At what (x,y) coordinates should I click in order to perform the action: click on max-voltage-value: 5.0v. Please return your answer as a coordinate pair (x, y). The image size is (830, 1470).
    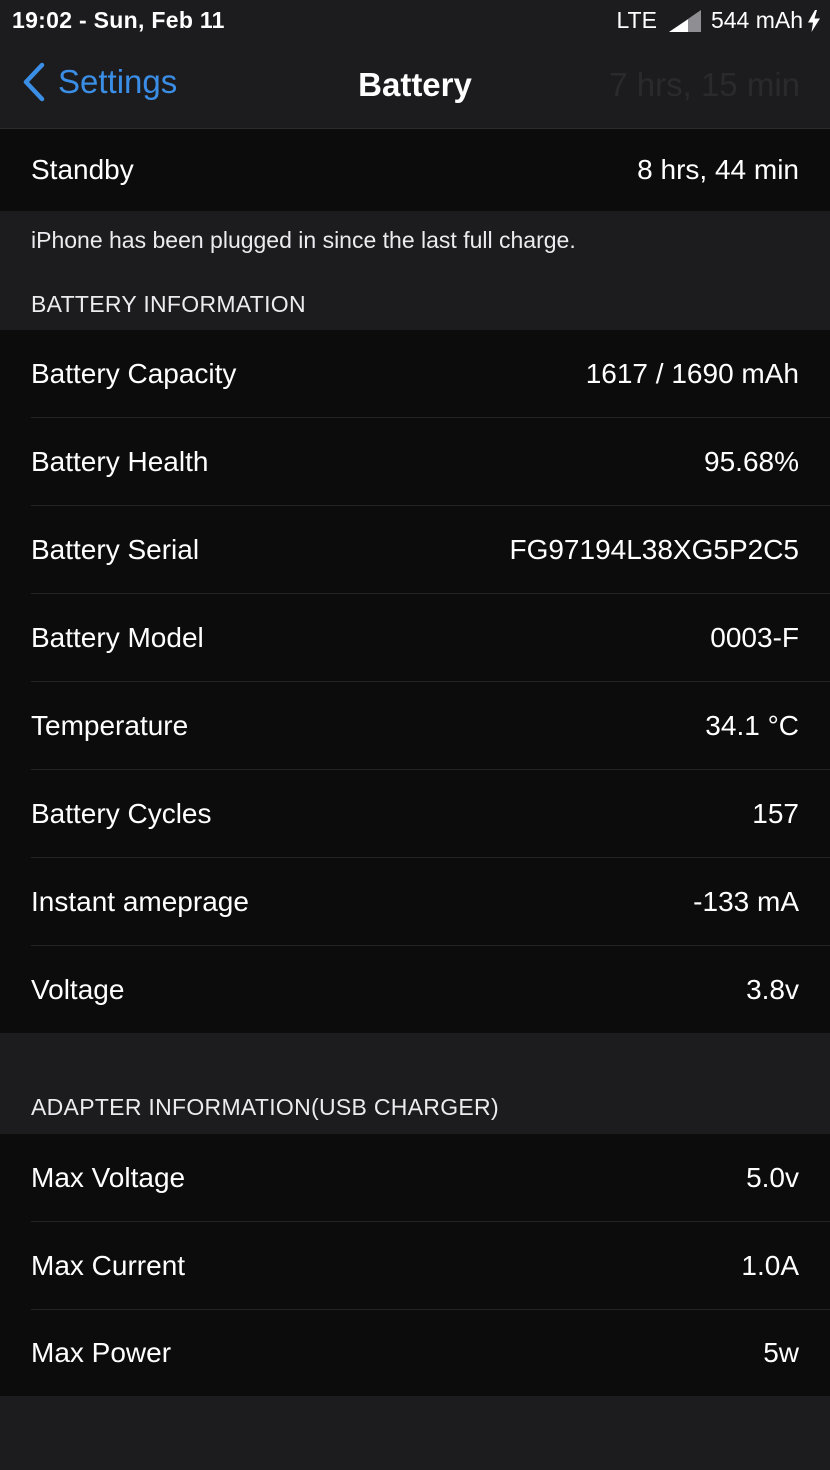
    Looking at the image, I should click on (772, 1177).